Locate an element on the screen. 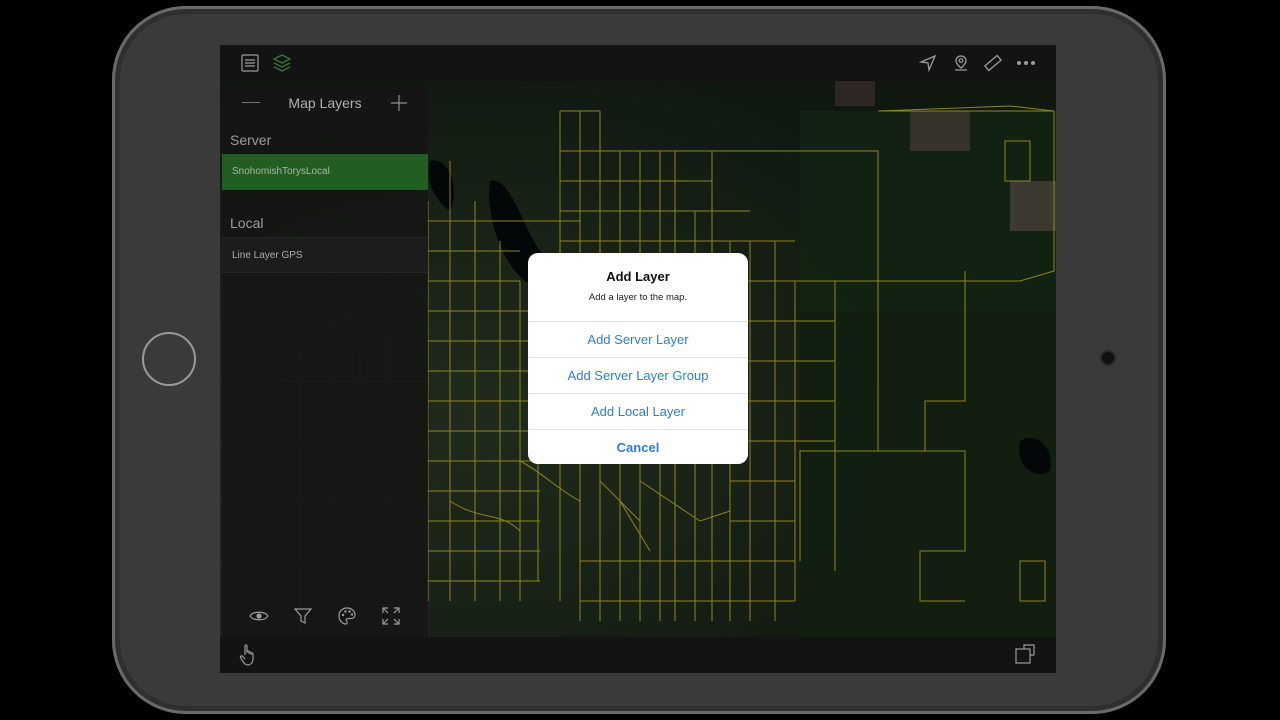 This screenshot has width=1280, height=720. add-local-layer-button: Add Local Layer is located at coordinates (638, 411).